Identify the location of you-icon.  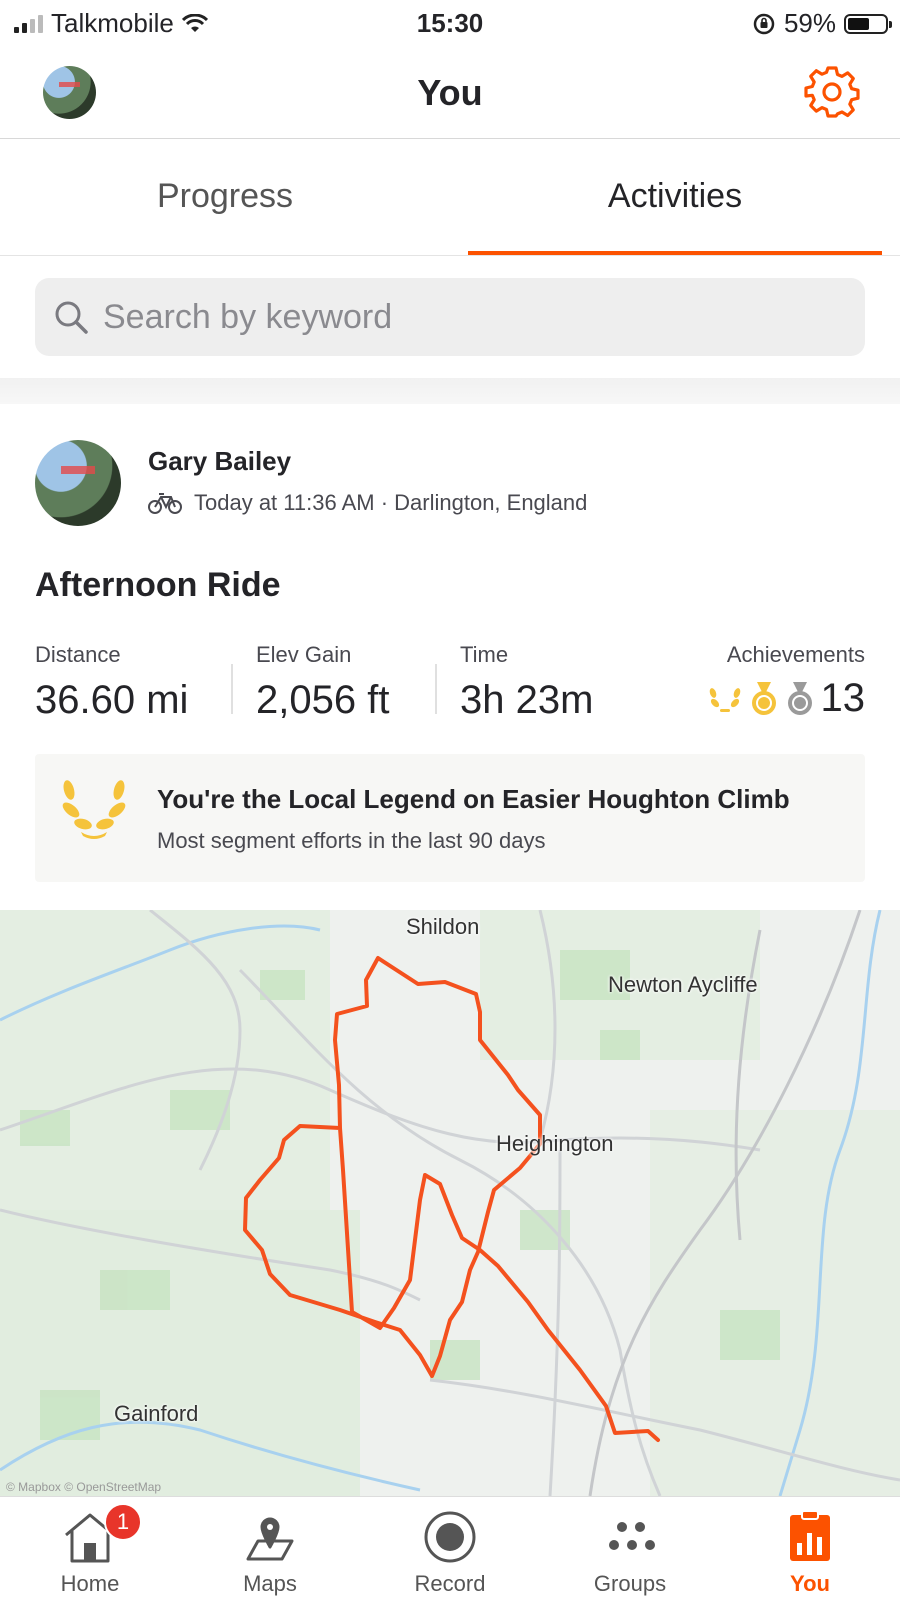
(810, 1535).